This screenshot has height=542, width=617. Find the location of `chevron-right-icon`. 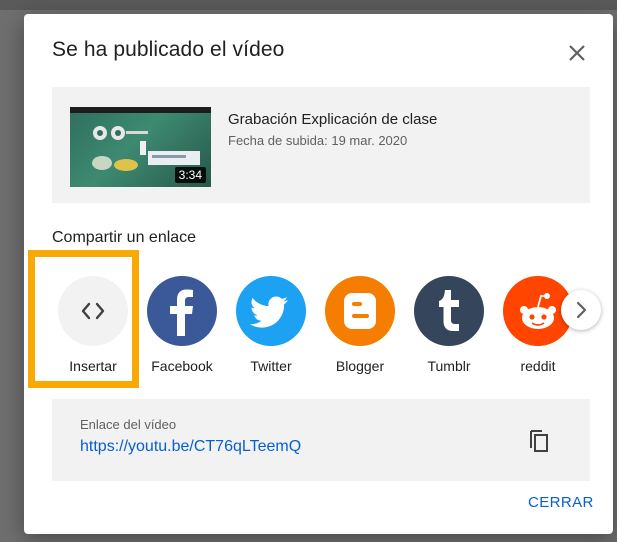

chevron-right-icon is located at coordinates (581, 310).